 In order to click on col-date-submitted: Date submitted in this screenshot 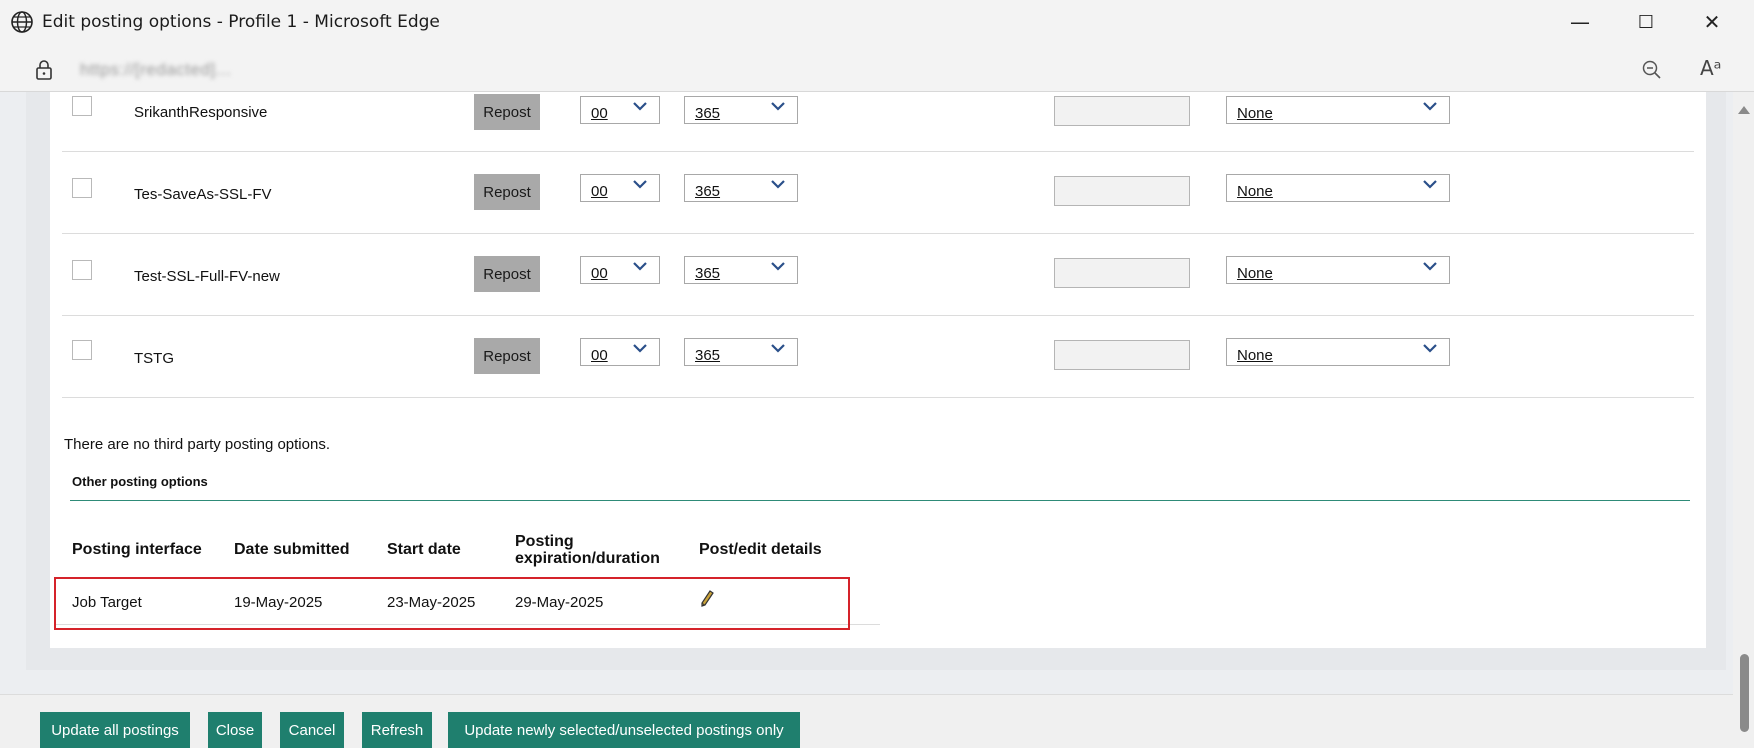, I will do `click(292, 549)`.